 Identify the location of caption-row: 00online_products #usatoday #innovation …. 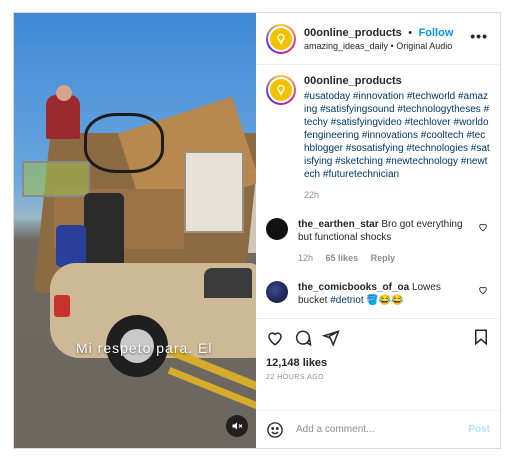
(378, 138).